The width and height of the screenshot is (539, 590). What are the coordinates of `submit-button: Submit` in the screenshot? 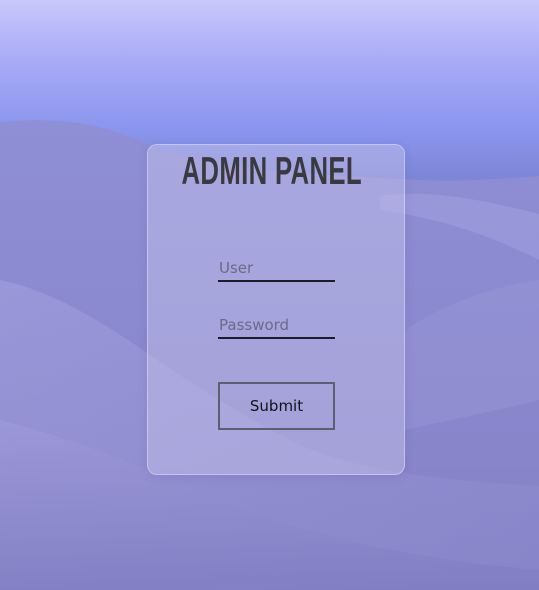 It's located at (276, 406).